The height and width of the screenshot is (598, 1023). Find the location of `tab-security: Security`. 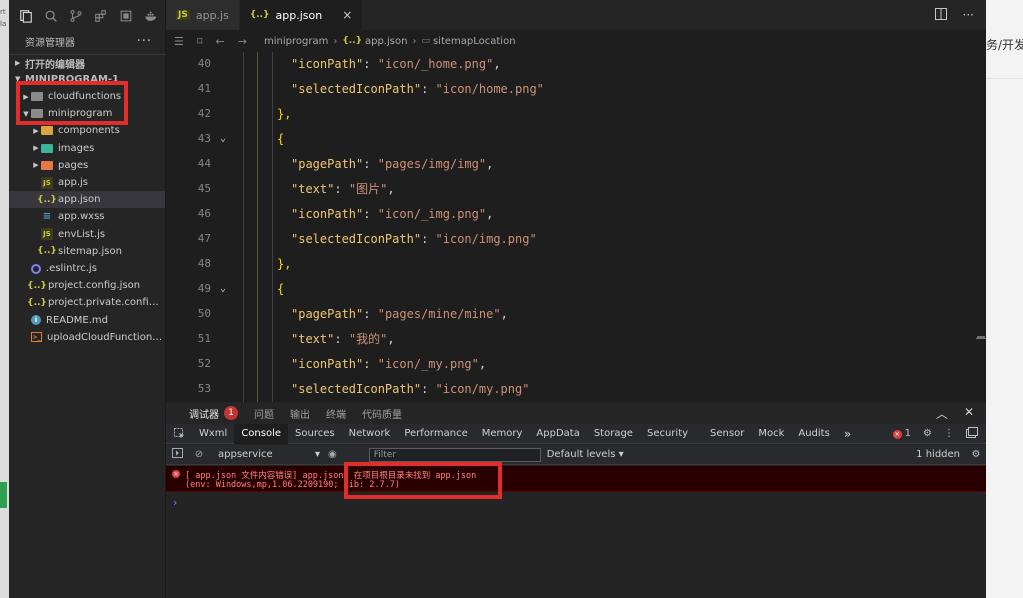

tab-security: Security is located at coordinates (667, 434).